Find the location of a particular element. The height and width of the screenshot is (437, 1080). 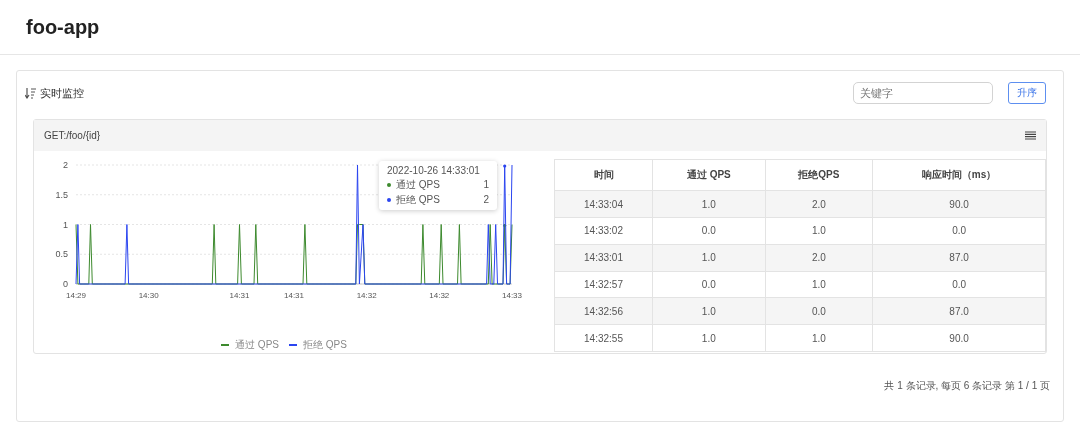

search-field: 关键字 is located at coordinates (923, 93).